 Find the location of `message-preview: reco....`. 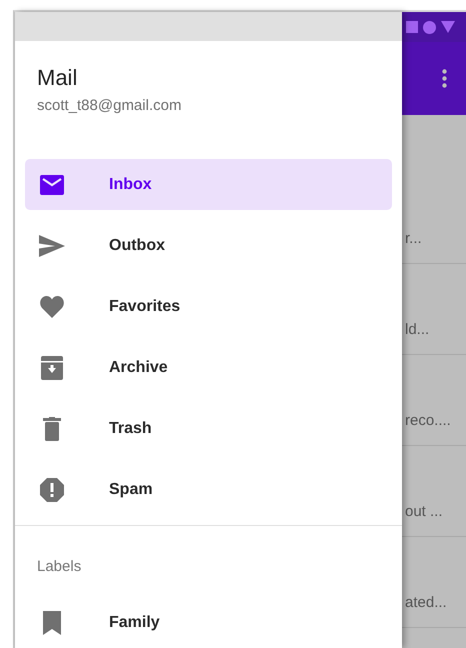

message-preview: reco.... is located at coordinates (427, 420).